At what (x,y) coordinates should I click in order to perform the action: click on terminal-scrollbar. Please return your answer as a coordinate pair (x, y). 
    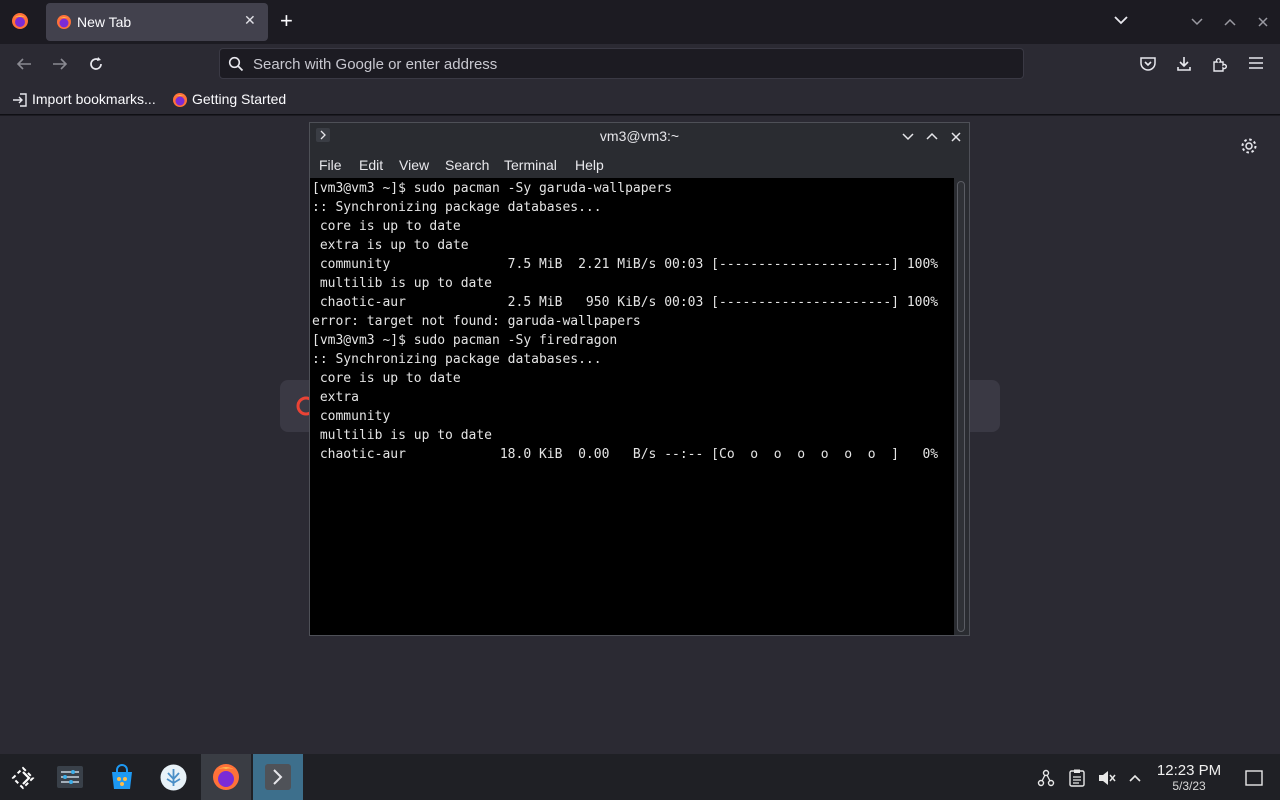
    Looking at the image, I should click on (961, 406).